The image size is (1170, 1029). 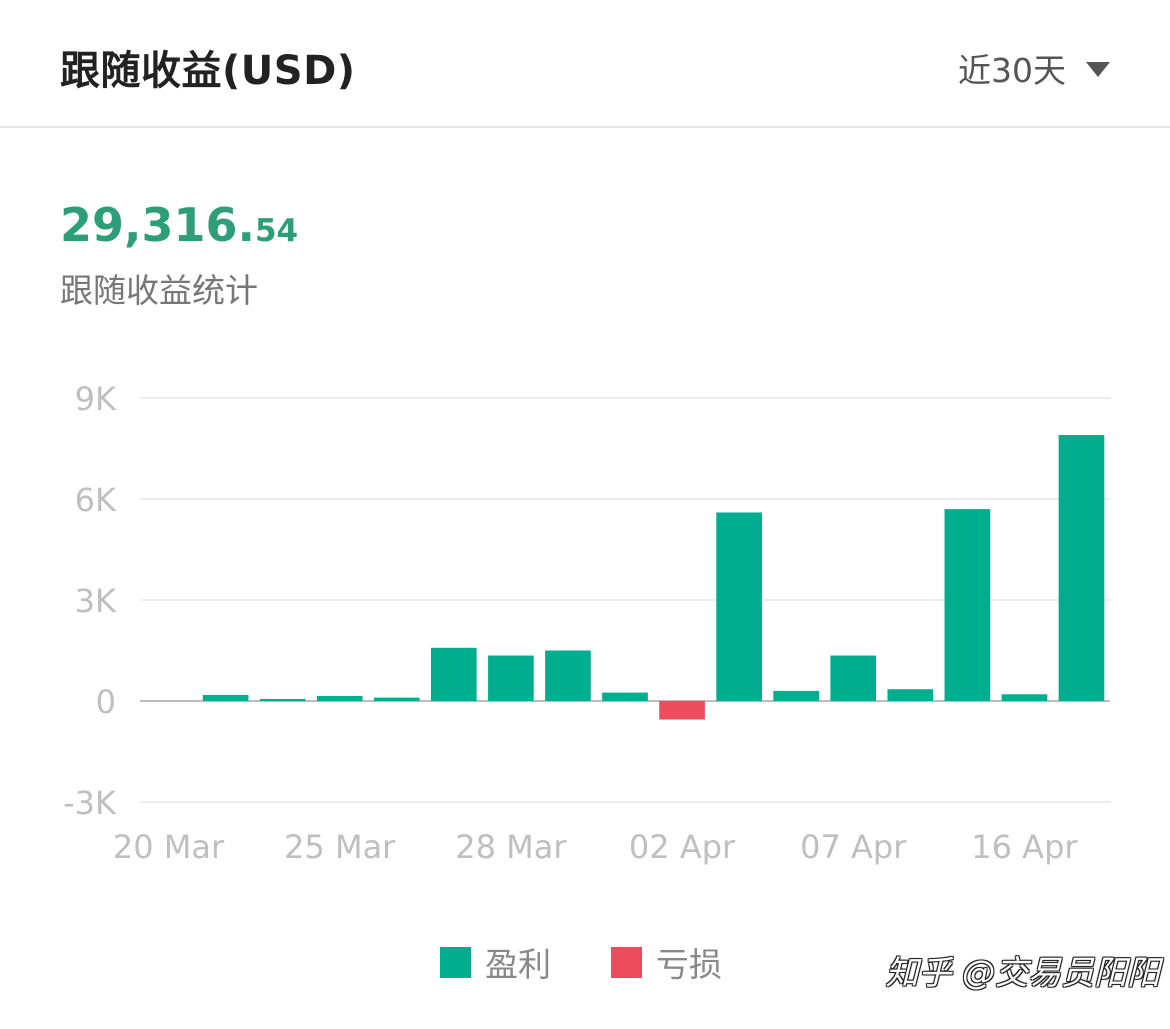 I want to click on y-tick-label: 9K, so click(x=96, y=399).